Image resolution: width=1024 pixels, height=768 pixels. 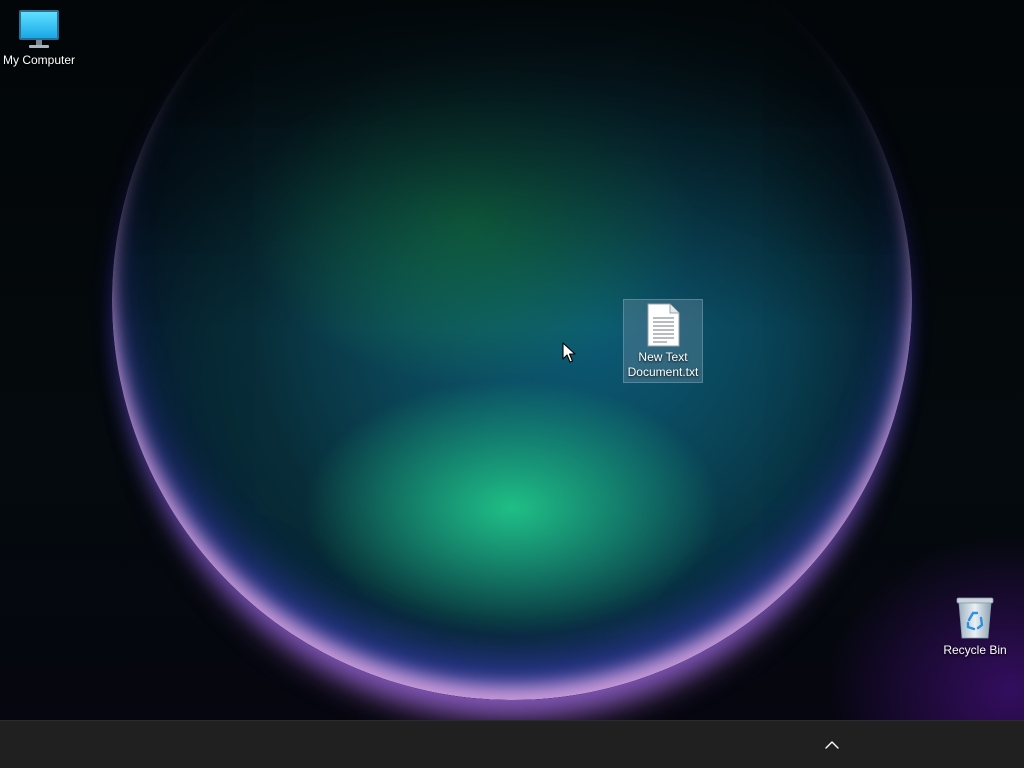 What do you see at coordinates (975, 618) in the screenshot?
I see `recycle-bin-icon` at bounding box center [975, 618].